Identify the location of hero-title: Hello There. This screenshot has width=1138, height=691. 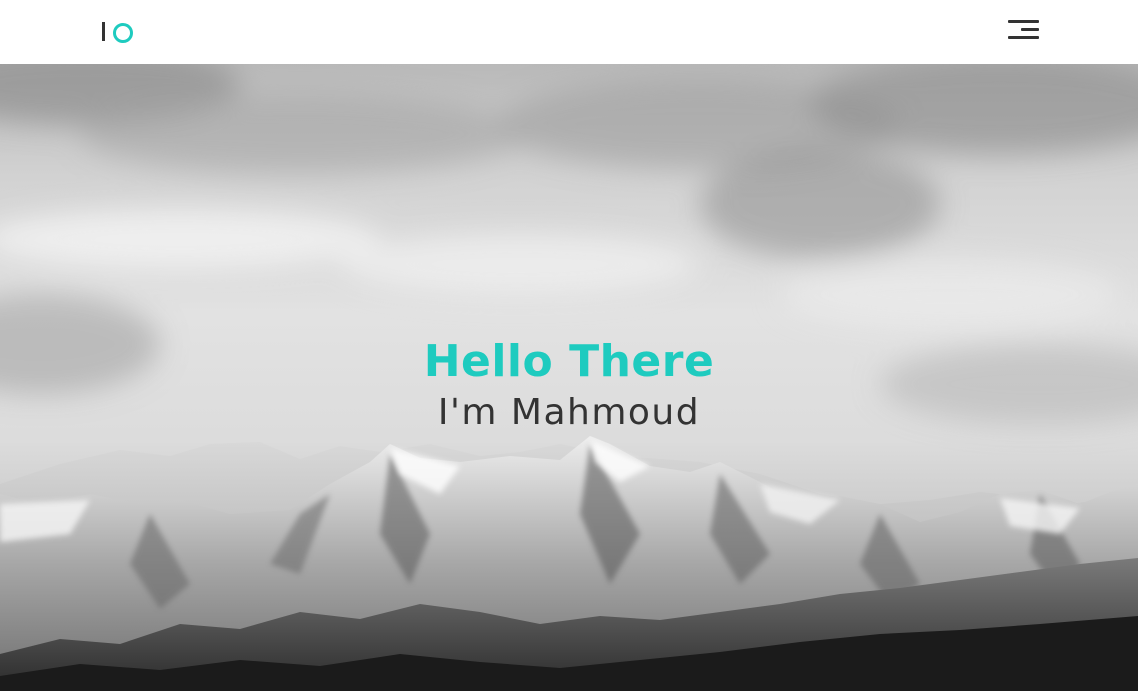
(569, 361).